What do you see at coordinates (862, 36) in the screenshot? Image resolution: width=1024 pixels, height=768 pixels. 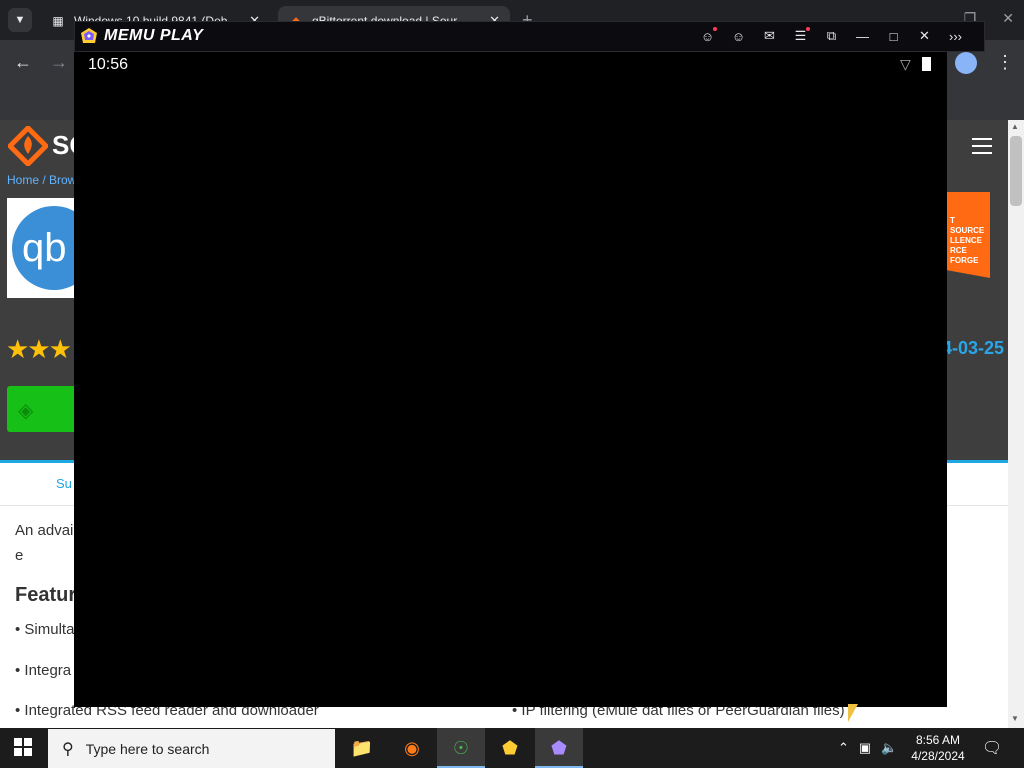 I see `minimize-icon: —` at bounding box center [862, 36].